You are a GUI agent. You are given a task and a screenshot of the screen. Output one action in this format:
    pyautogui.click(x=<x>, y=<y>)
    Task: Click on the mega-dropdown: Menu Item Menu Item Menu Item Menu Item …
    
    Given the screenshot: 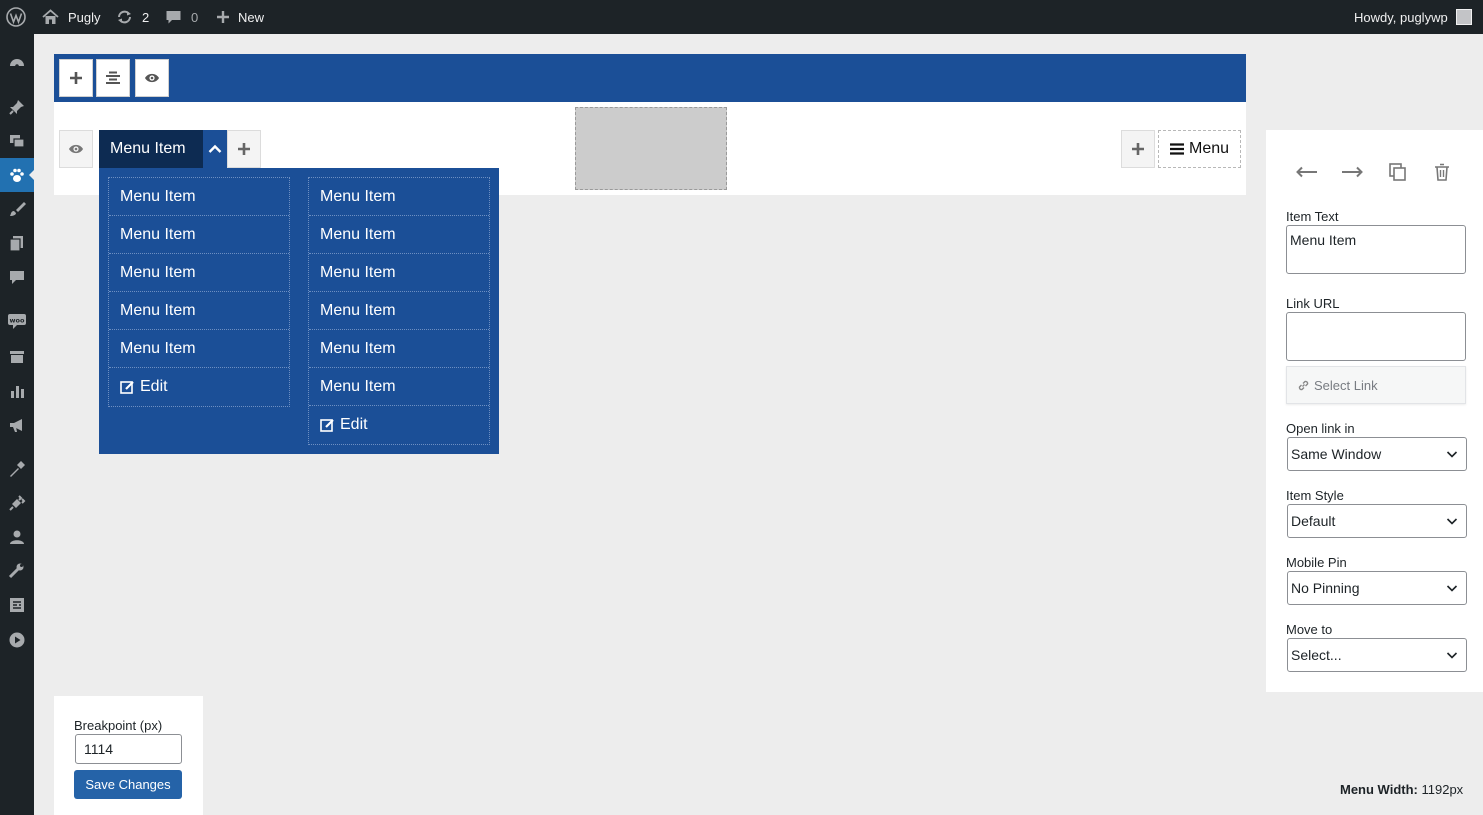 What is the action you would take?
    pyautogui.click(x=299, y=311)
    